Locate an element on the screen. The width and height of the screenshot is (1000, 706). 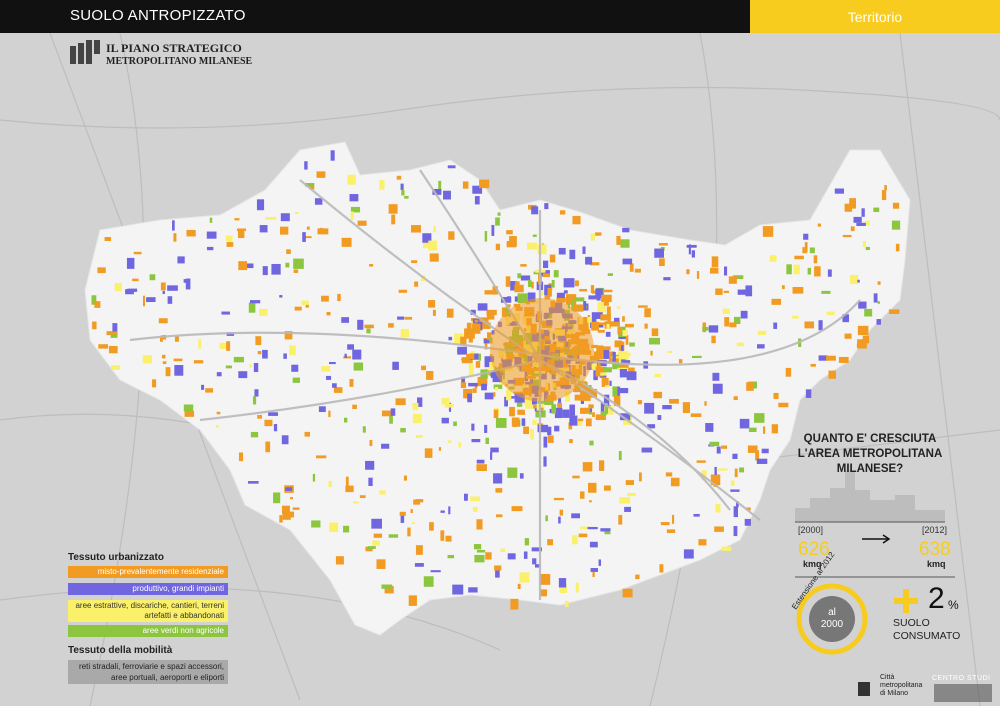
ring-inner-line-1: al is located at coordinates (832, 612).